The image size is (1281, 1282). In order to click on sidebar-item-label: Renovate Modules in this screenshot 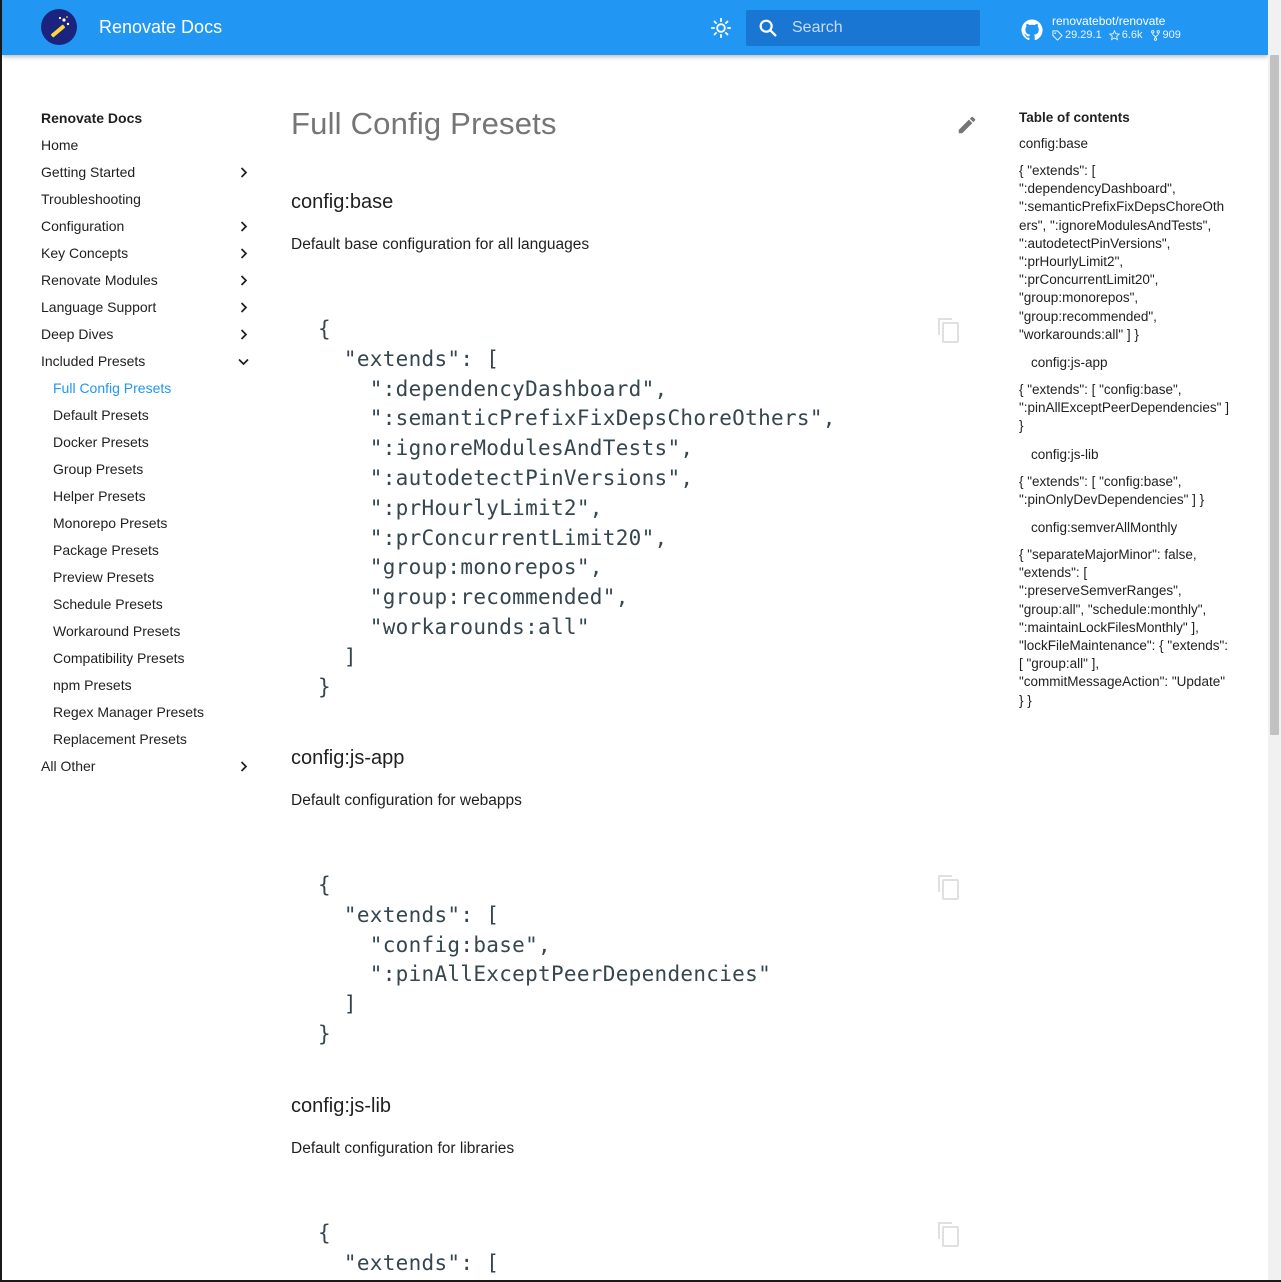, I will do `click(99, 280)`.